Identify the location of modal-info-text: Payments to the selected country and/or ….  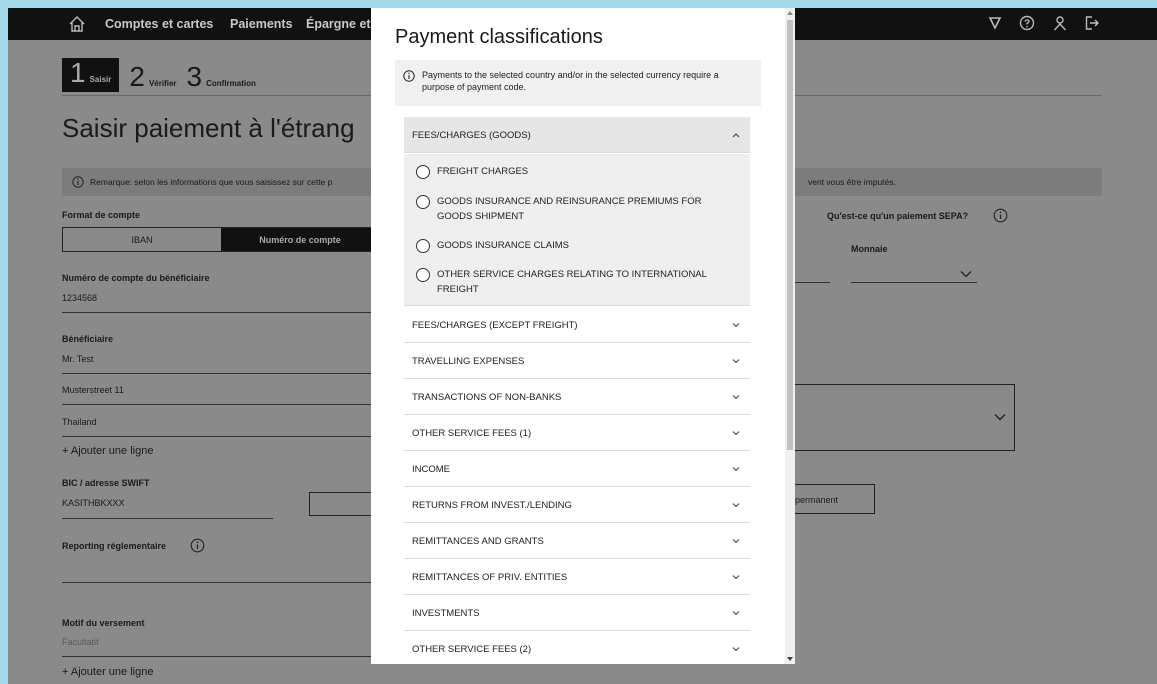
(570, 81).